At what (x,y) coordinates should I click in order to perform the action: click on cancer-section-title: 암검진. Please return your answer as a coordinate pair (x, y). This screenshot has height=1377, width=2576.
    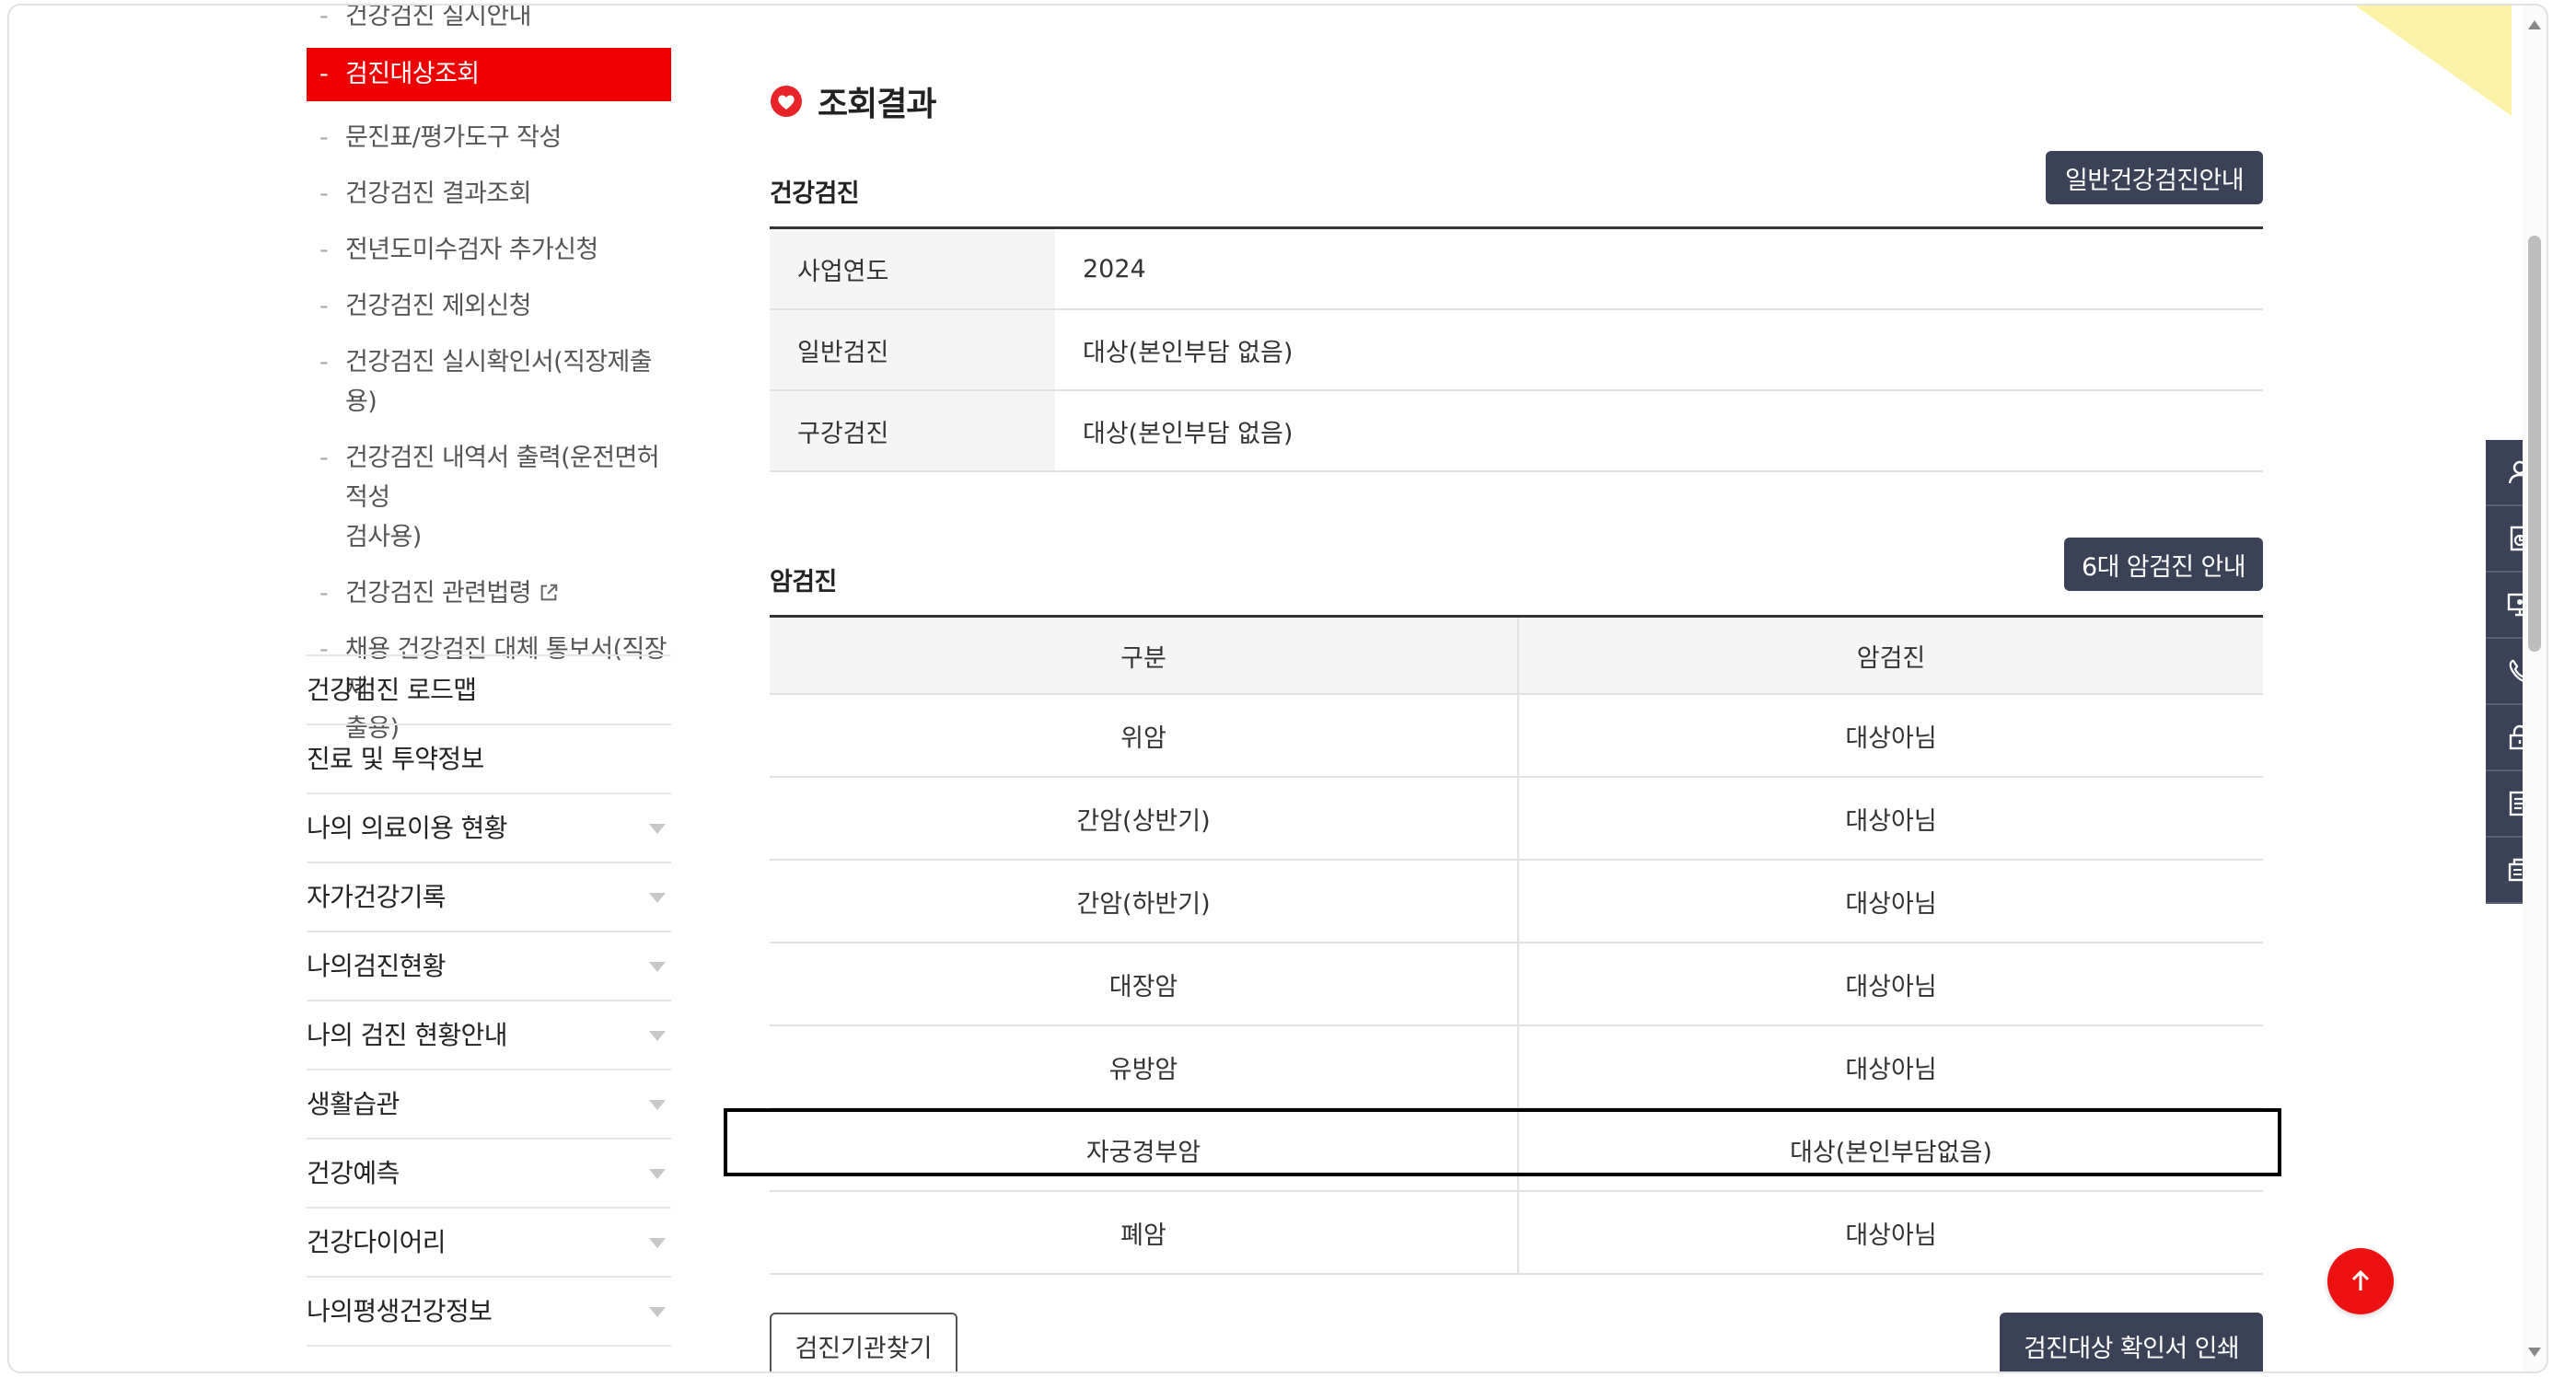
    Looking at the image, I should click on (803, 582).